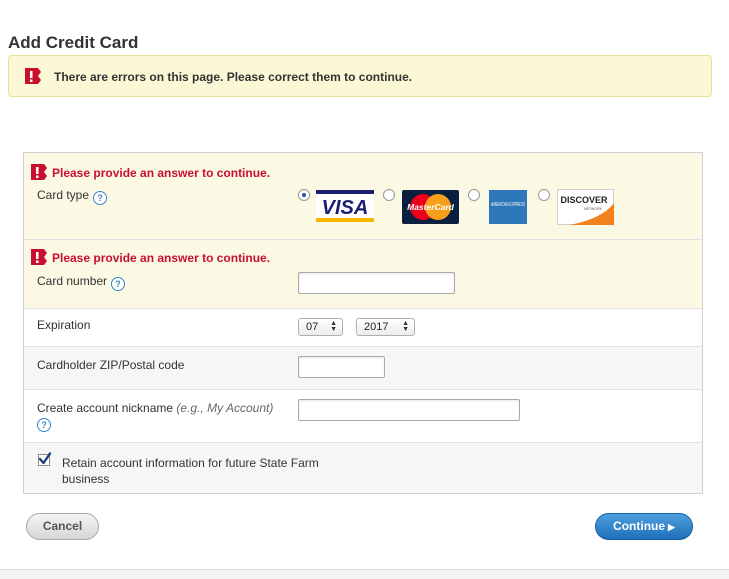 The width and height of the screenshot is (729, 579). I want to click on radio-amex, so click(474, 195).